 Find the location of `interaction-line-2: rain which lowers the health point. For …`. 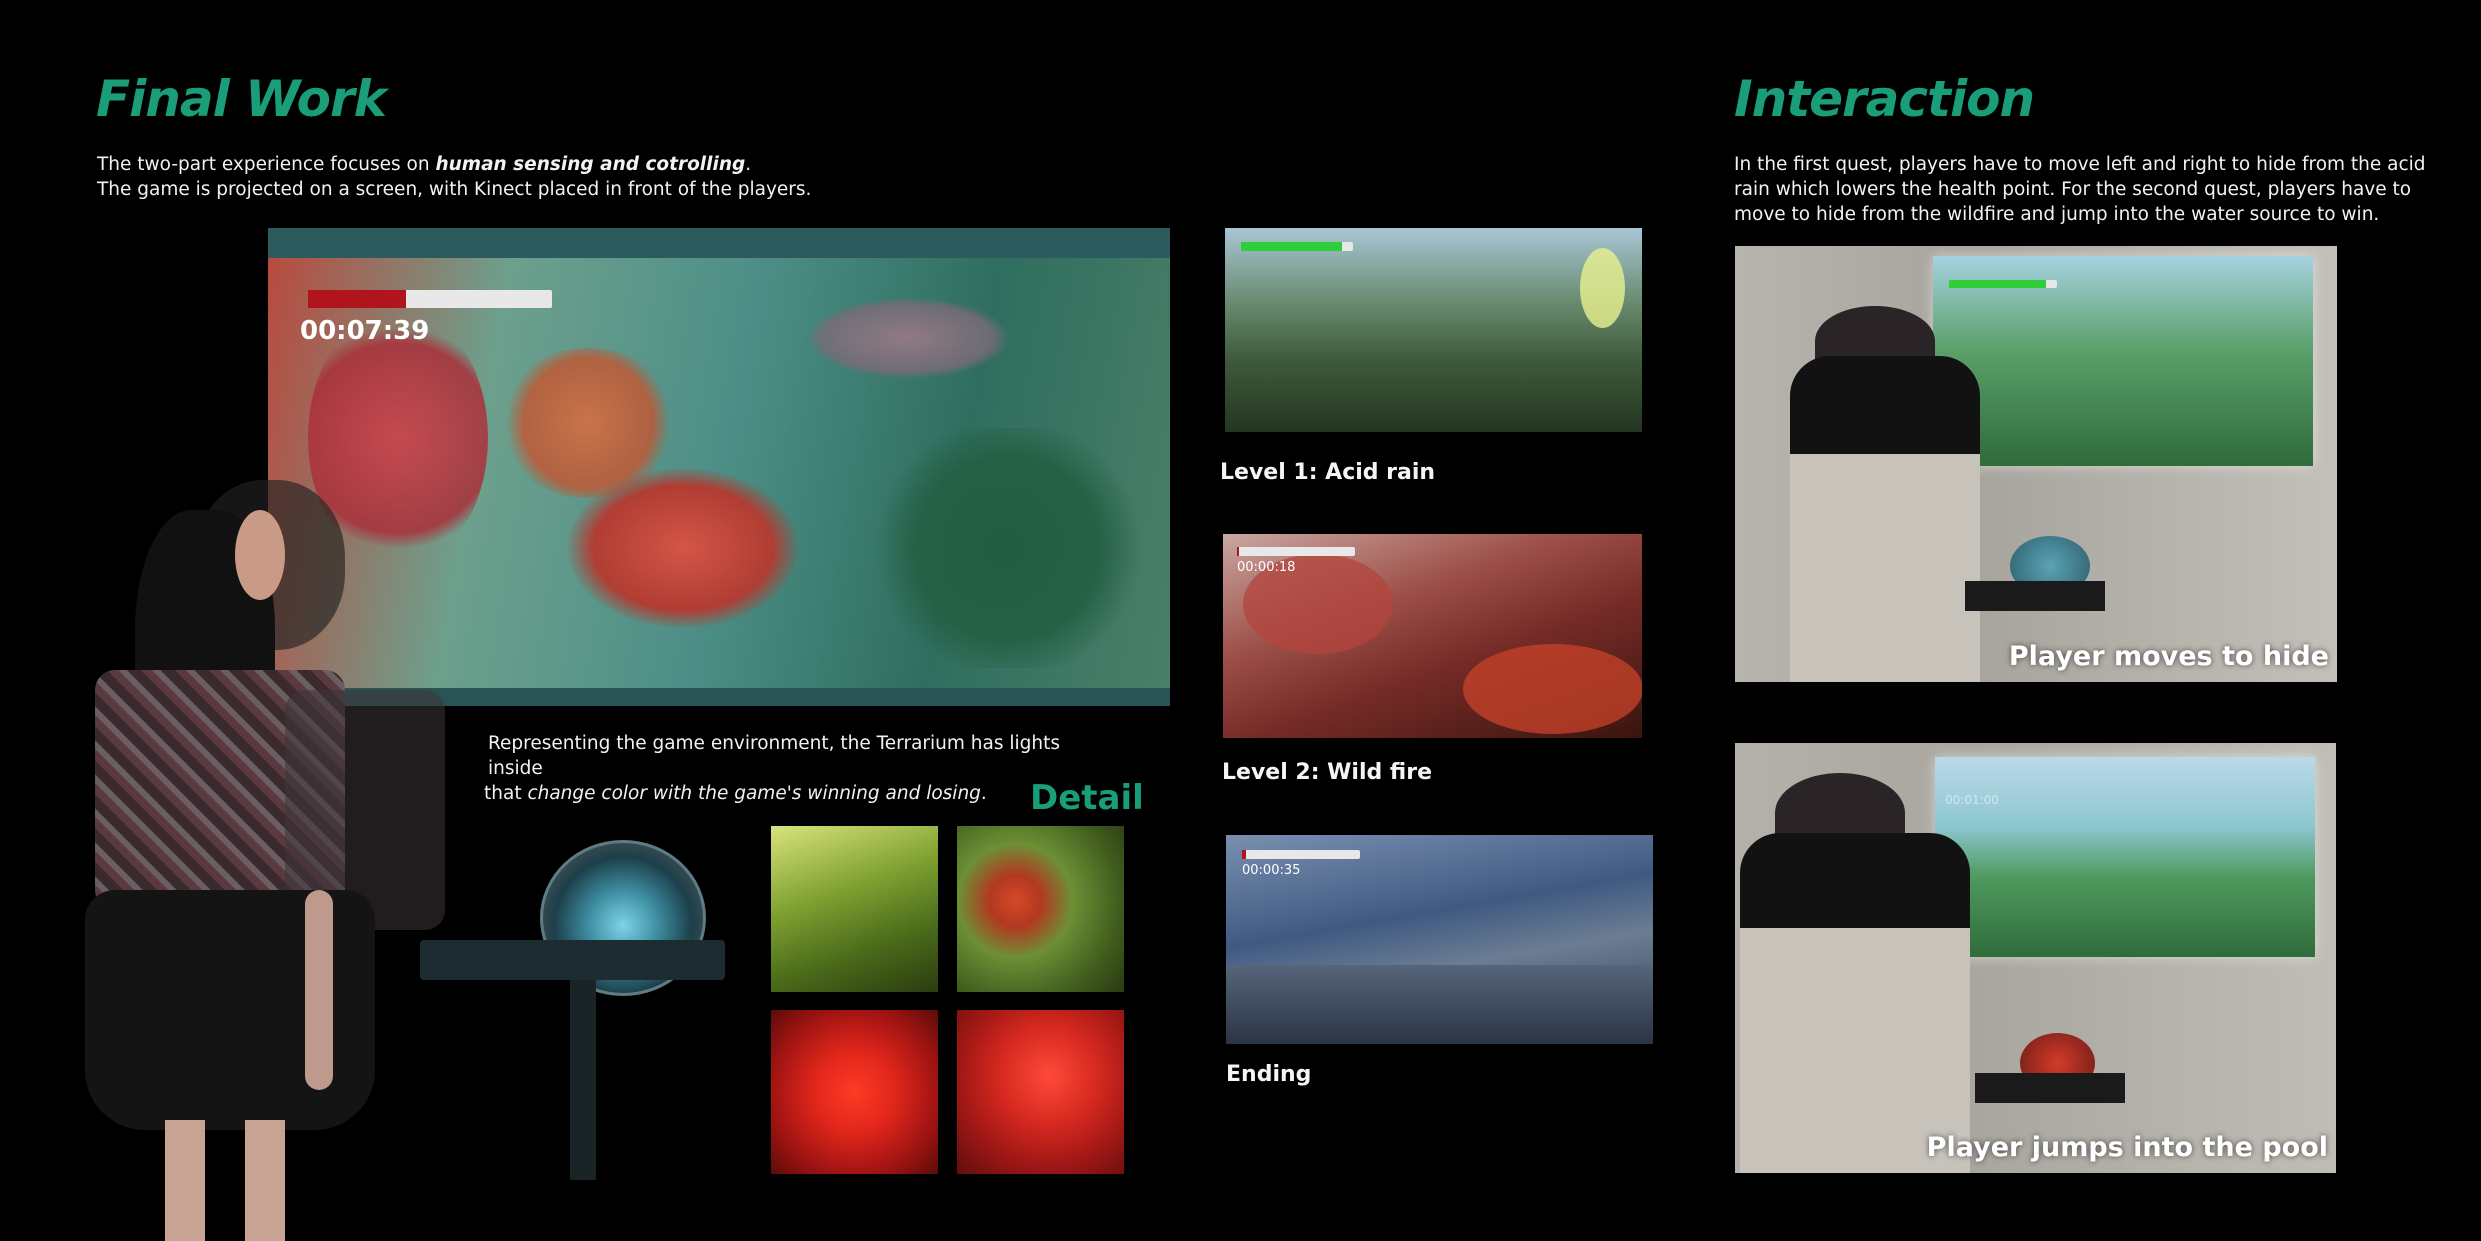

interaction-line-2: rain which lowers the health point. For … is located at coordinates (2073, 189).